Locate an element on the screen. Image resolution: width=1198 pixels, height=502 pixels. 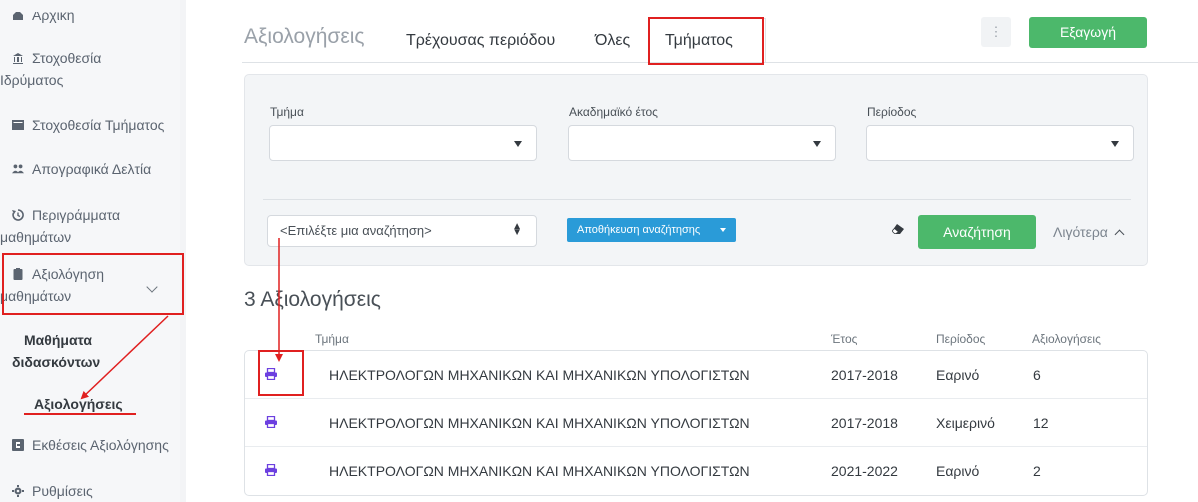
eraser-icon is located at coordinates (898, 229).